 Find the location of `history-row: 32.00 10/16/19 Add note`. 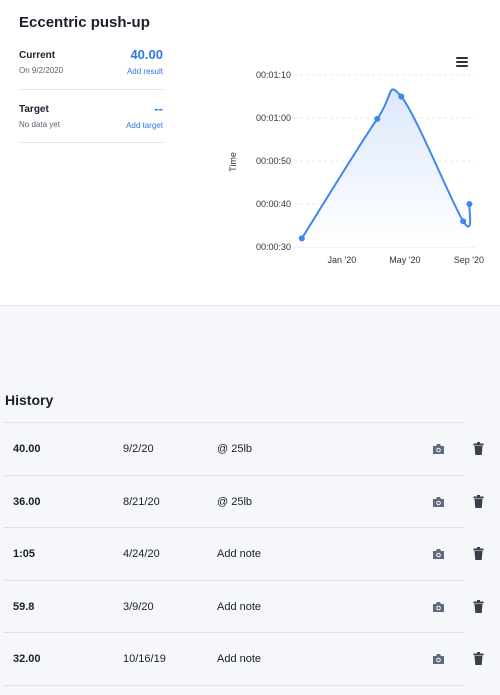

history-row: 32.00 10/16/19 Add note is located at coordinates (244, 659).